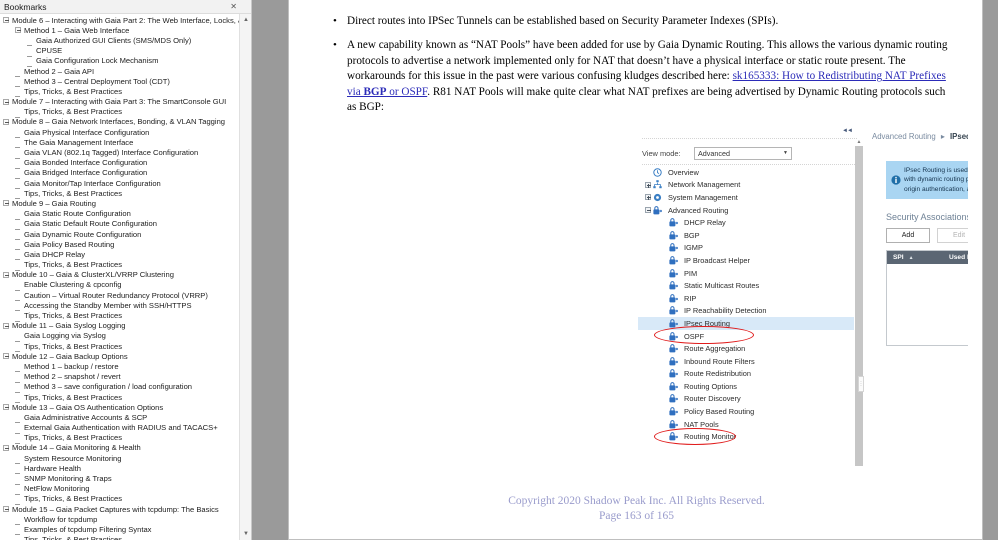  What do you see at coordinates (120, 203) in the screenshot?
I see `bookmark-item: Module 9 – Gaia Routing` at bounding box center [120, 203].